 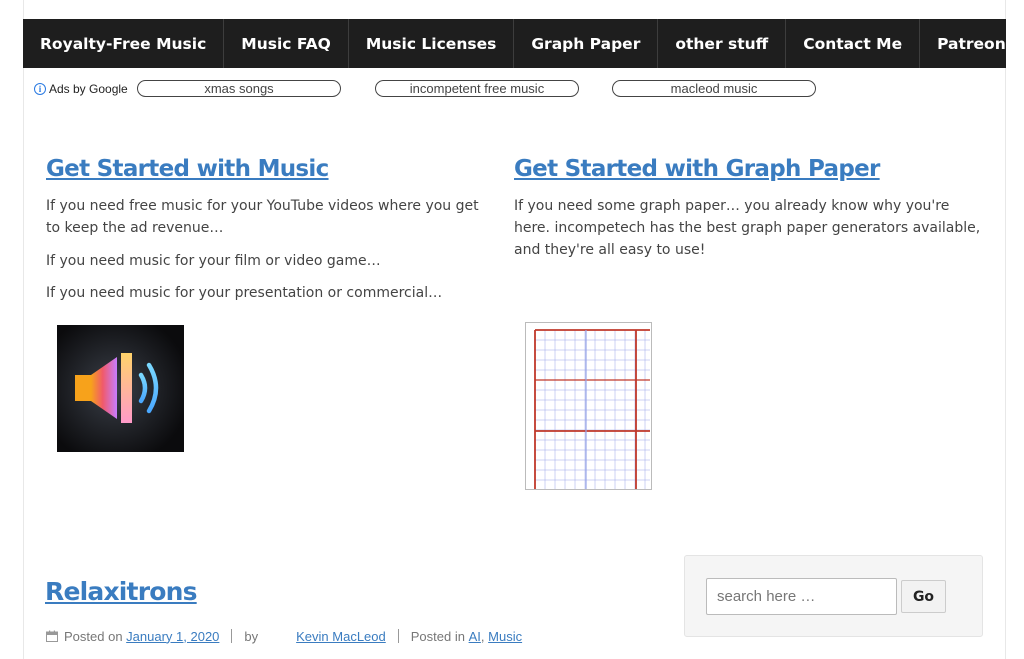 I want to click on search-go-button: Go, so click(x=923, y=596).